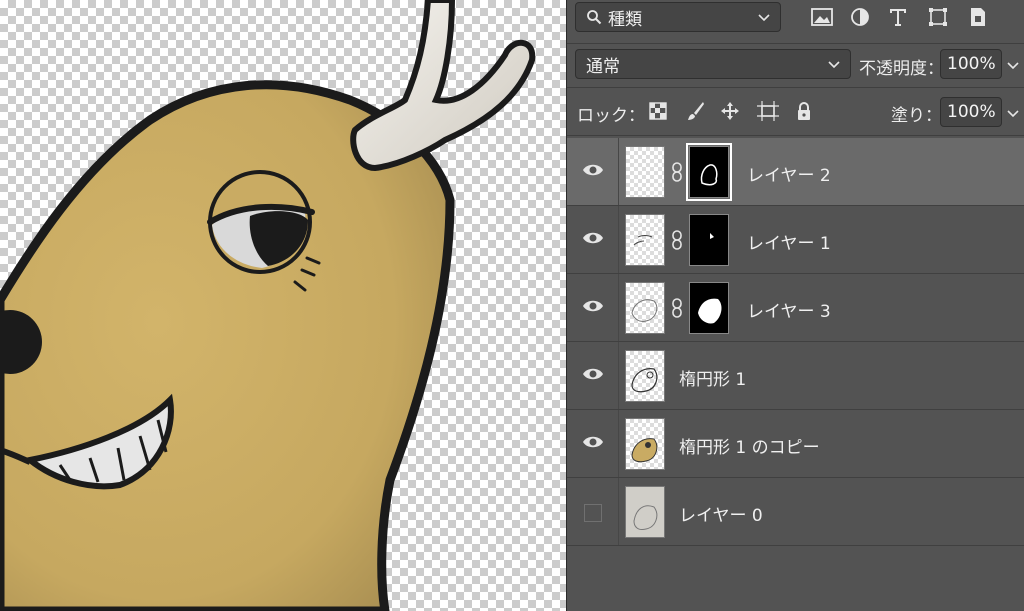  I want to click on antler, so click(443, 86).